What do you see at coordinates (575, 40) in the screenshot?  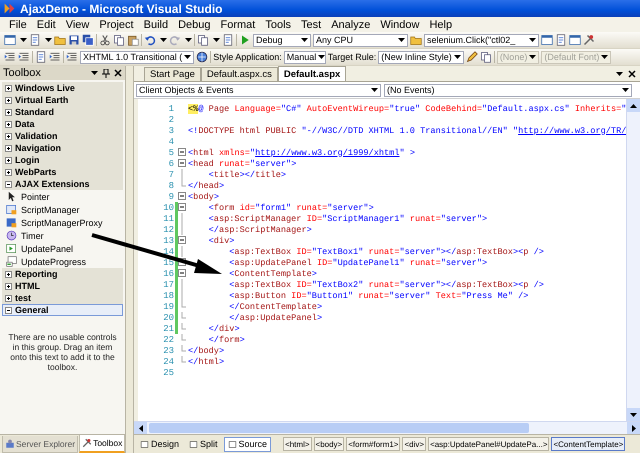 I see `object-browser-icon` at bounding box center [575, 40].